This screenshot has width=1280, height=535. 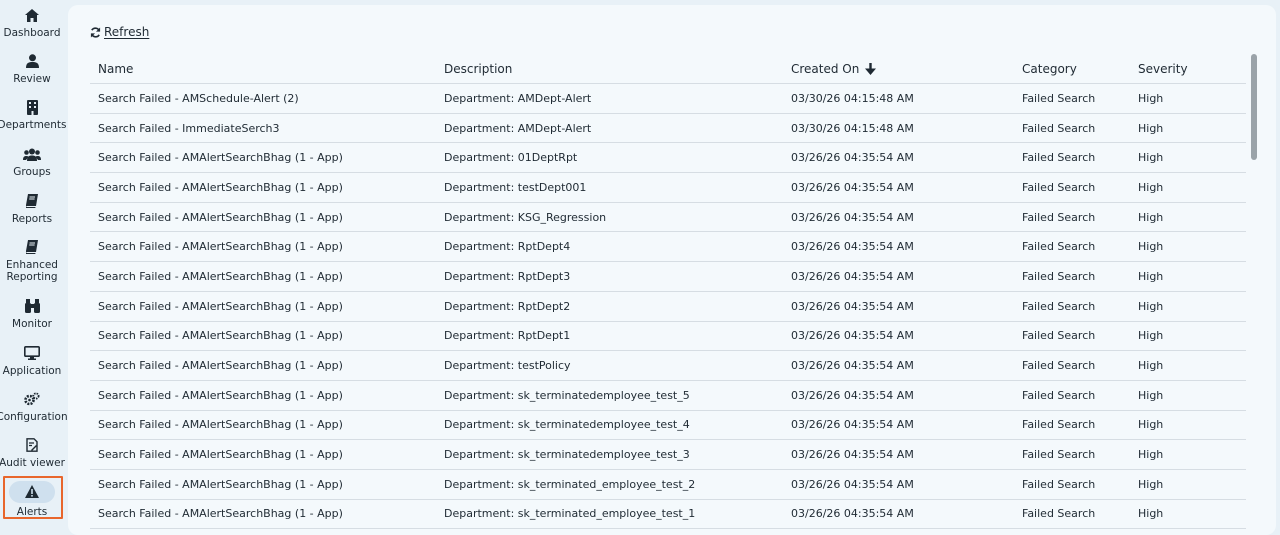 What do you see at coordinates (119, 32) in the screenshot?
I see `refresh-button: Refresh` at bounding box center [119, 32].